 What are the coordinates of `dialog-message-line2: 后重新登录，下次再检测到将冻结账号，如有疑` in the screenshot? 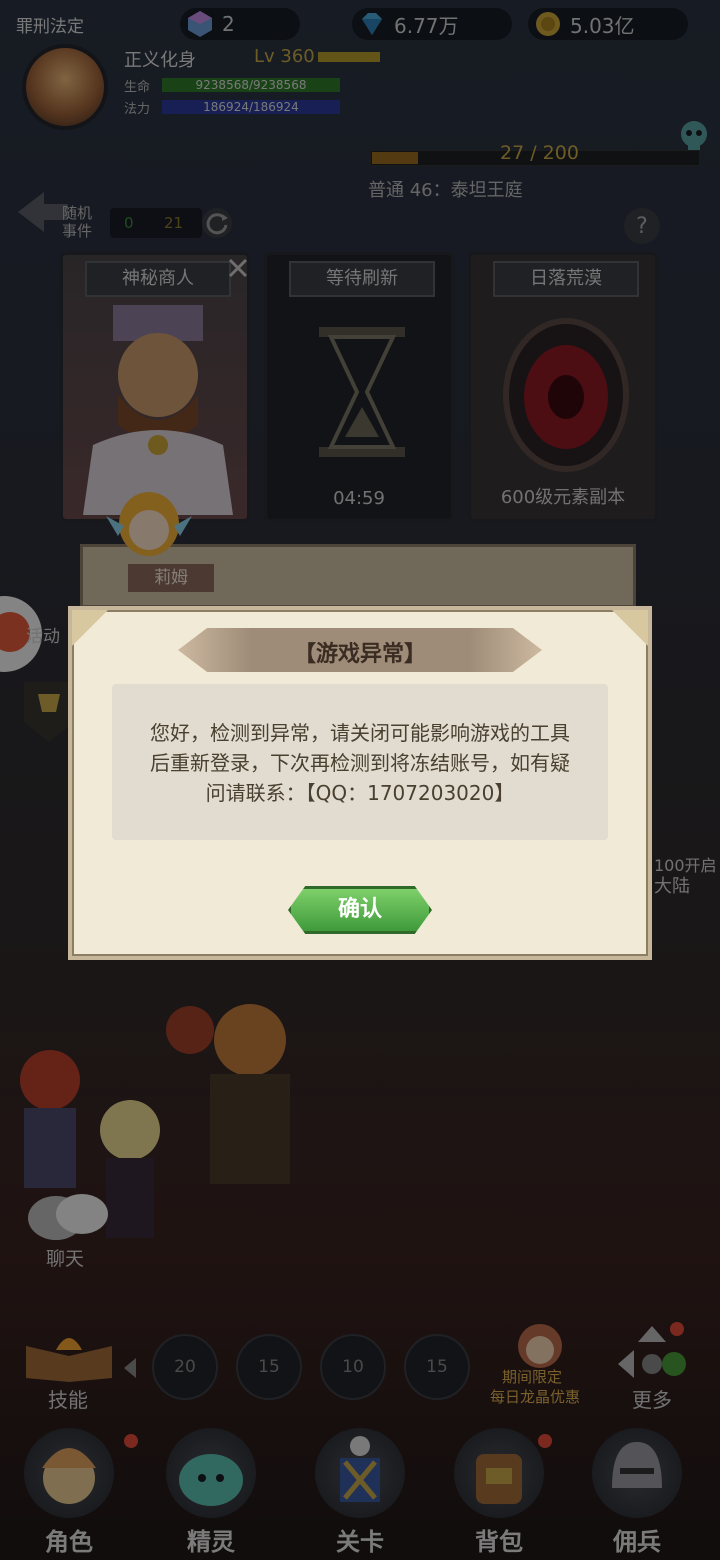 It's located at (360, 763).